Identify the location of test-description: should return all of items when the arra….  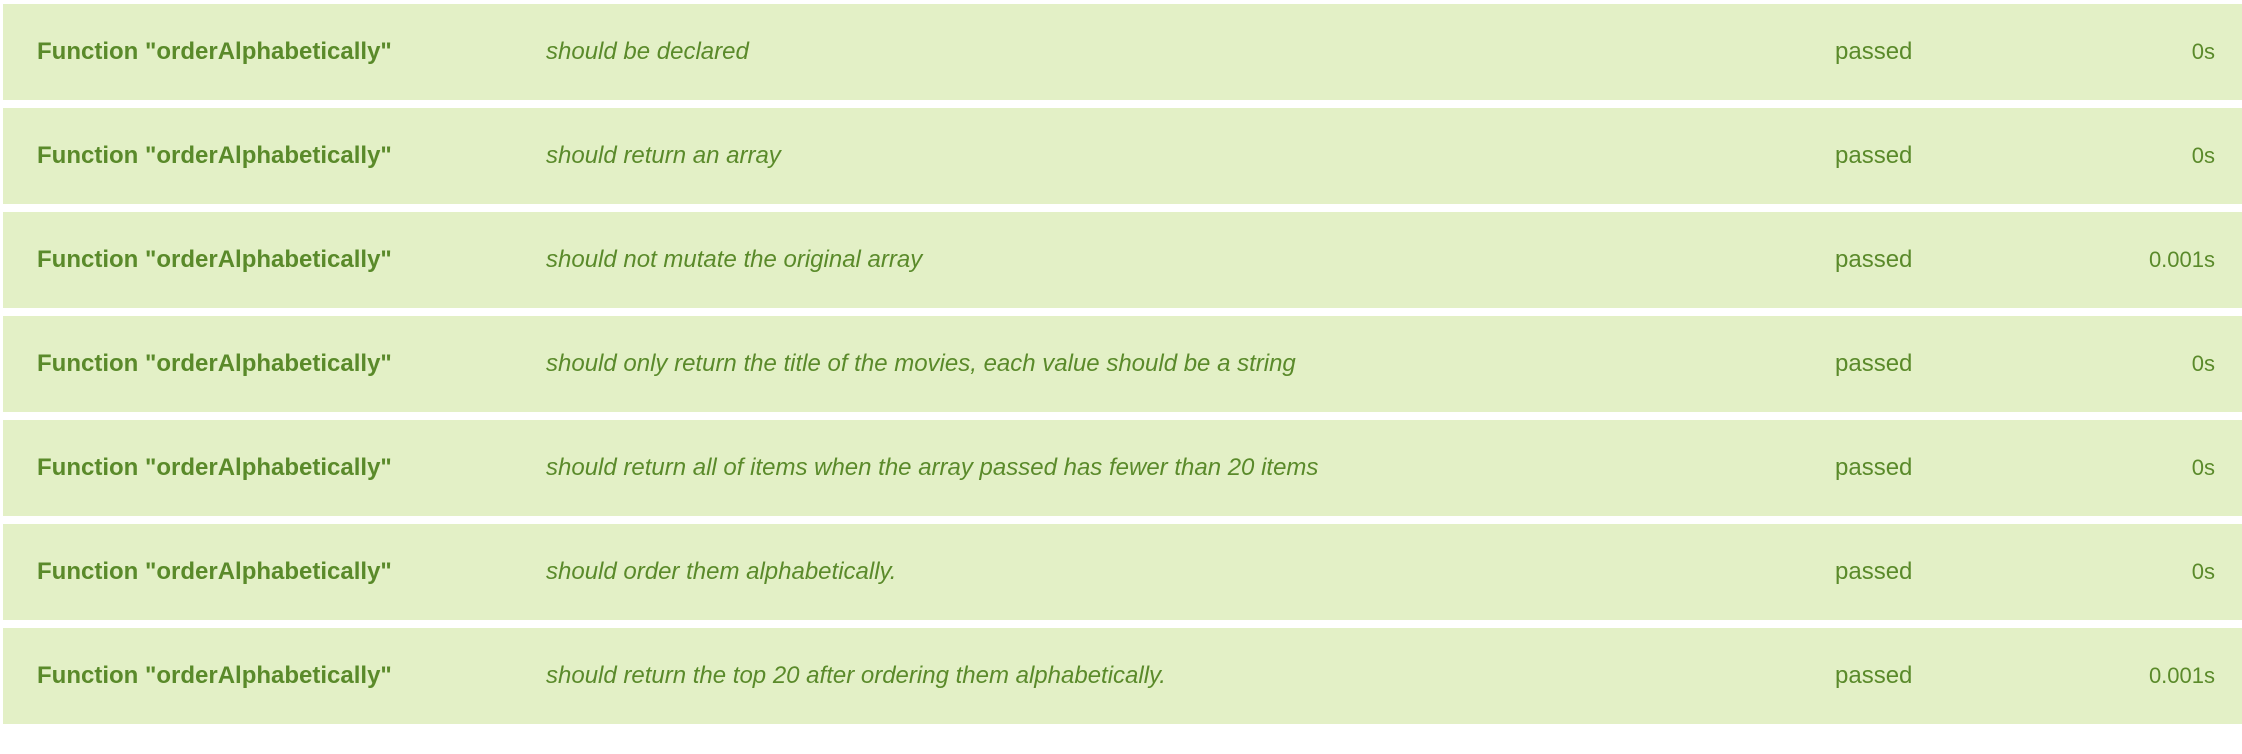
(932, 467).